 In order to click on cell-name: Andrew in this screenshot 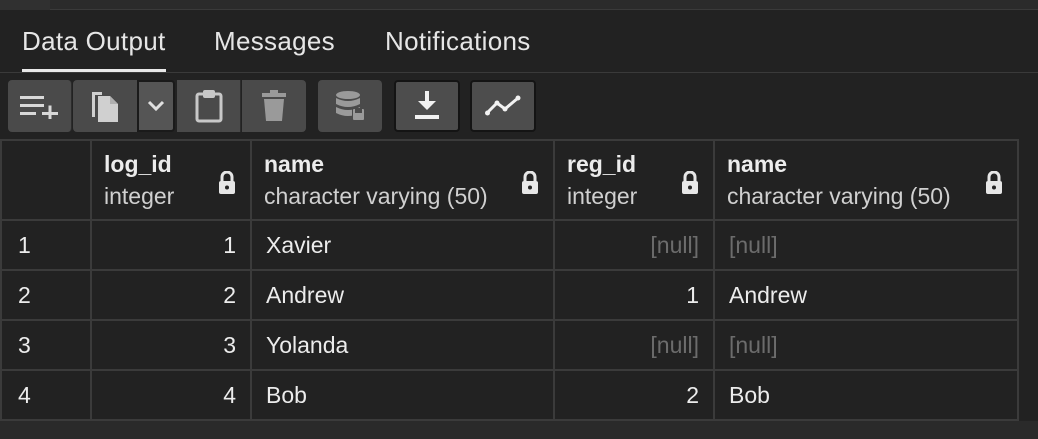, I will do `click(402, 295)`.